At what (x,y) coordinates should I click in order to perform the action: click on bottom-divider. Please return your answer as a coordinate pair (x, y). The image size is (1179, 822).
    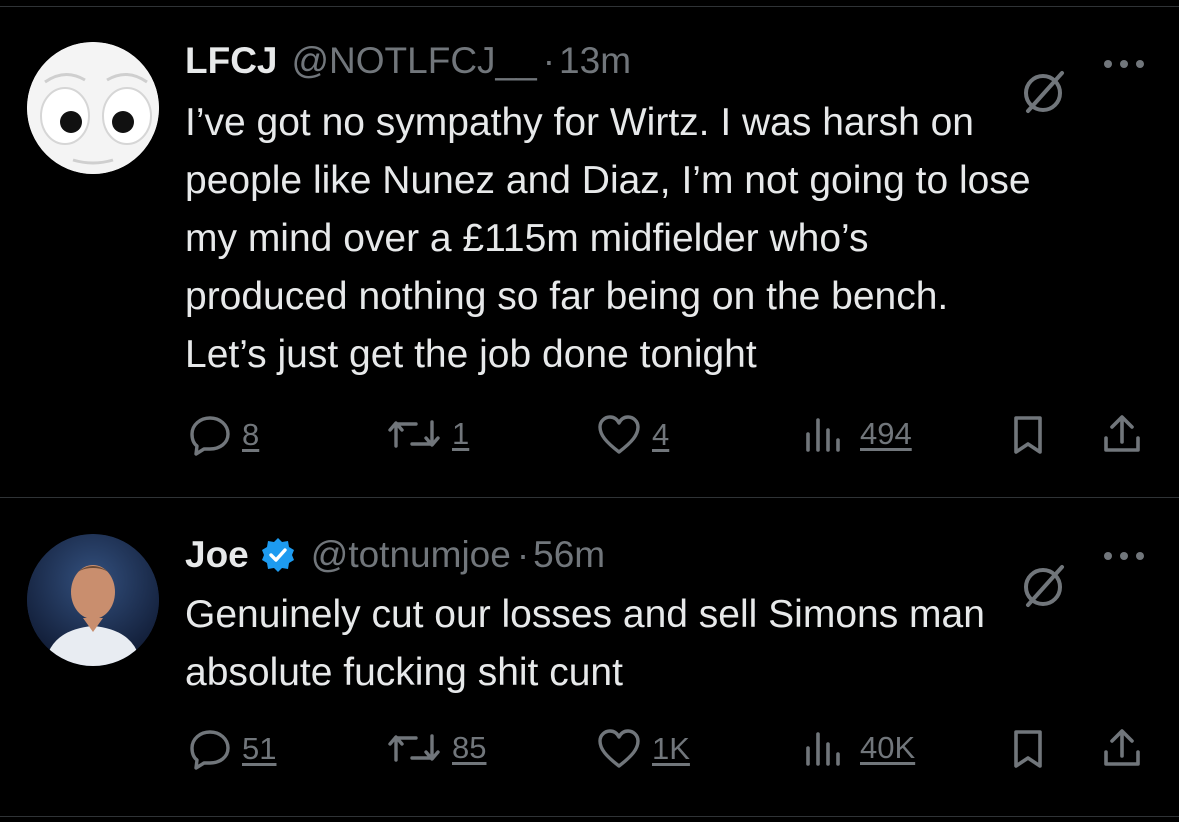
    Looking at the image, I should click on (589, 816).